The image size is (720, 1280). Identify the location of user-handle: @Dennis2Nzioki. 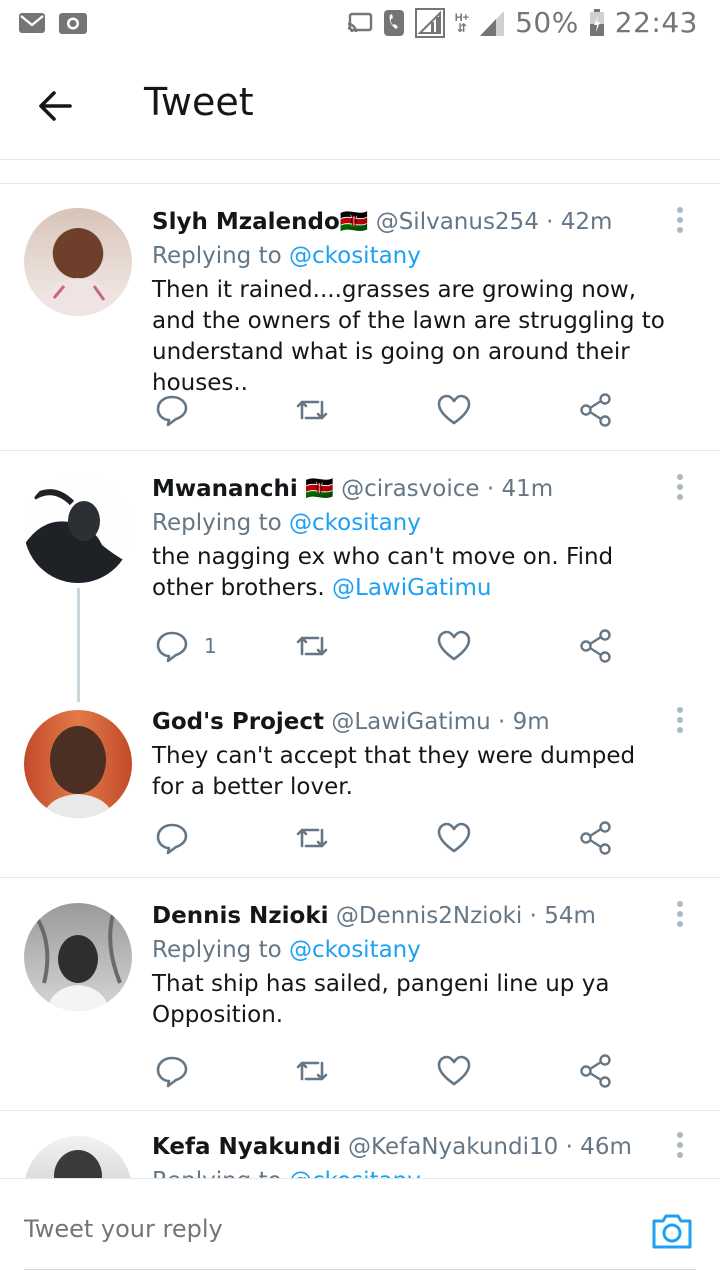
(429, 916).